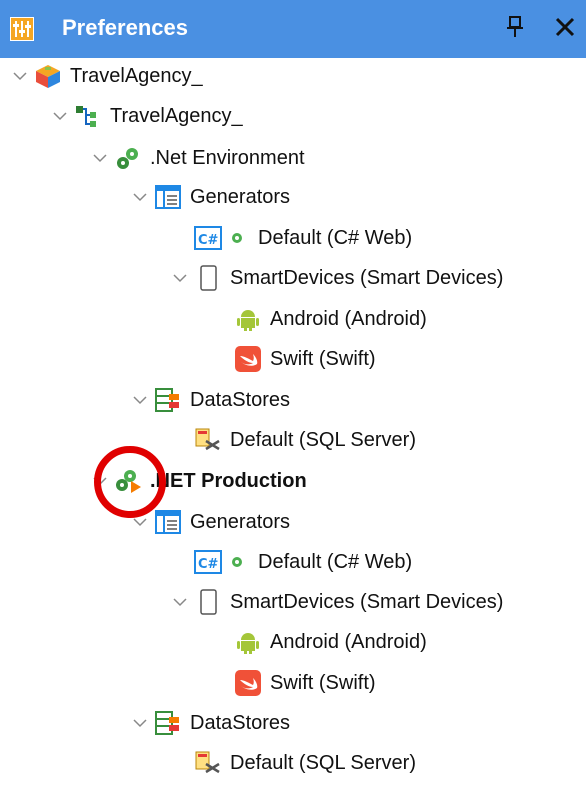 The image size is (586, 790). What do you see at coordinates (515, 27) in the screenshot?
I see `pin-icon` at bounding box center [515, 27].